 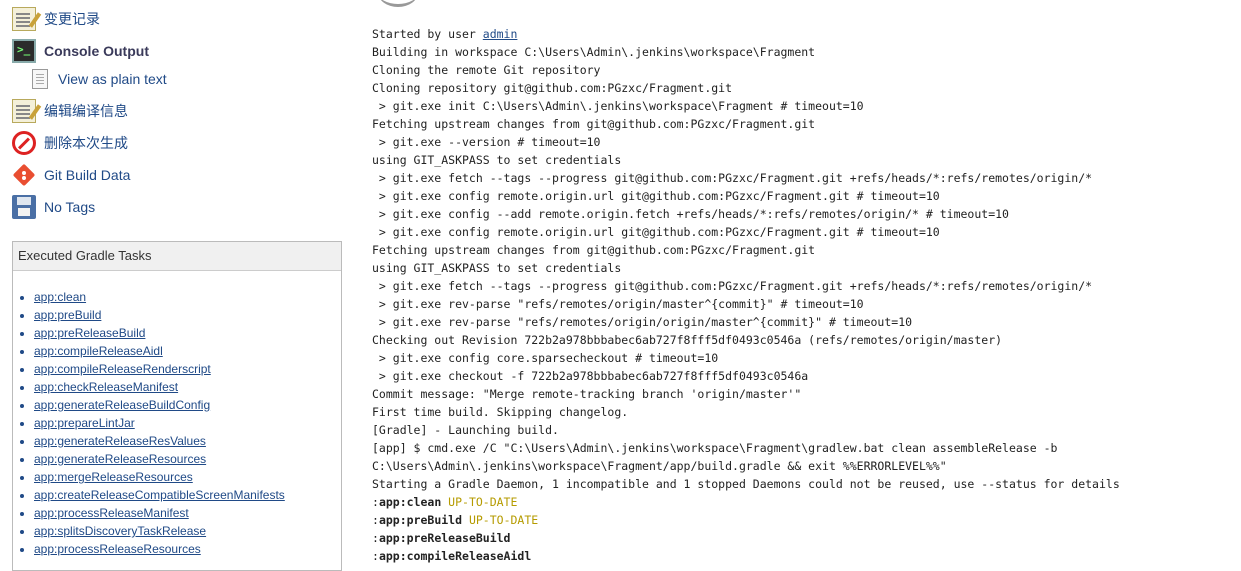 What do you see at coordinates (113, 477) in the screenshot?
I see `gradle-task-link: app:mergeReleaseResources` at bounding box center [113, 477].